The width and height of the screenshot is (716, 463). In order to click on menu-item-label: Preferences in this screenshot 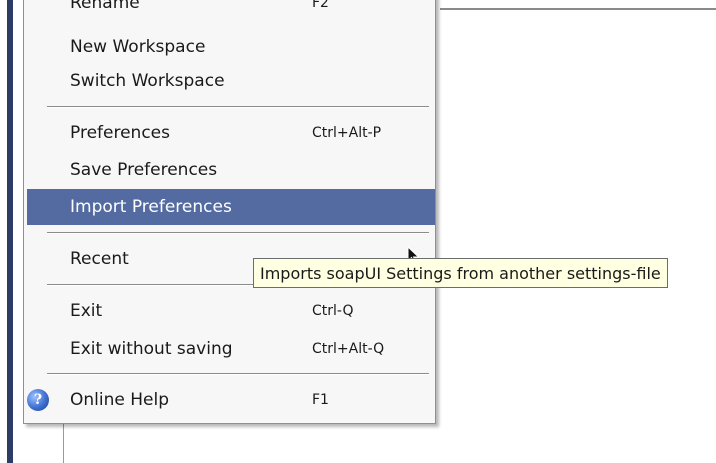, I will do `click(120, 133)`.